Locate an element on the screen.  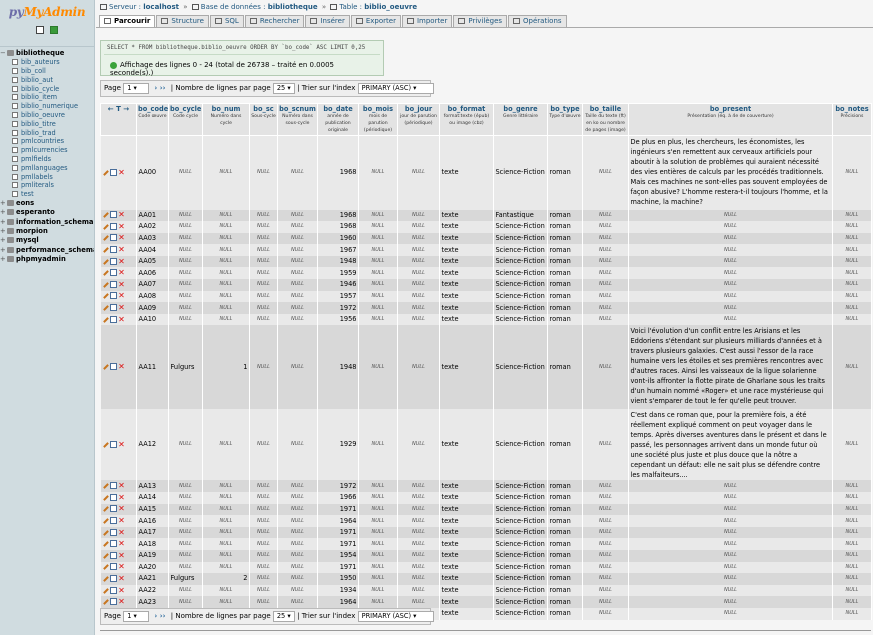
rows-per-page-select: 25 ▾ is located at coordinates (283, 616).